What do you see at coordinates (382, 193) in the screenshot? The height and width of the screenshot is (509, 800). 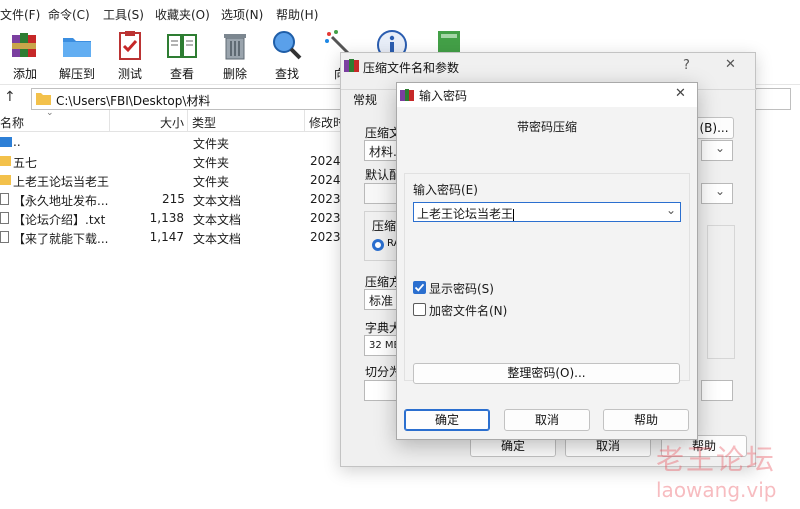 I see `profiles-button` at bounding box center [382, 193].